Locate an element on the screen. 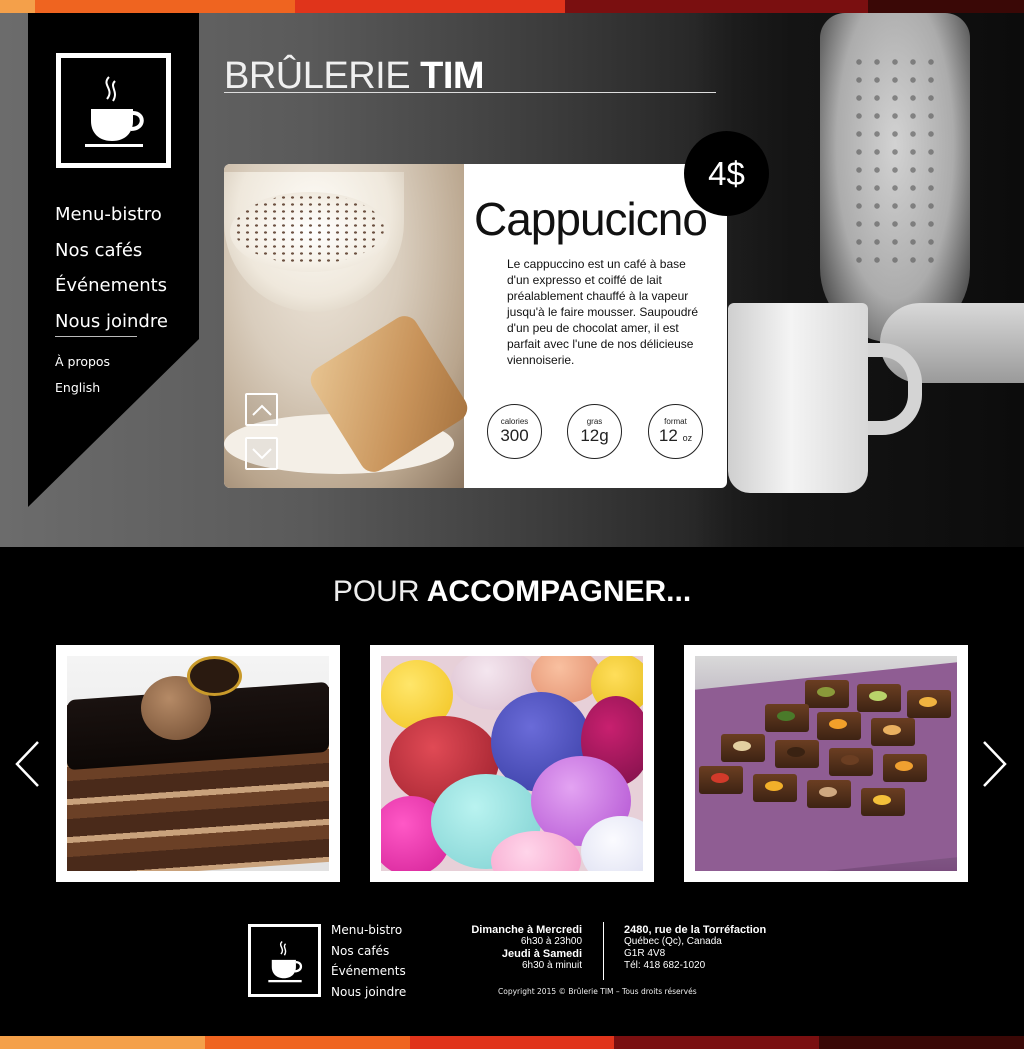 The image size is (1024, 1049). address-street: 2480, rue de la Torréfaction is located at coordinates (695, 930).